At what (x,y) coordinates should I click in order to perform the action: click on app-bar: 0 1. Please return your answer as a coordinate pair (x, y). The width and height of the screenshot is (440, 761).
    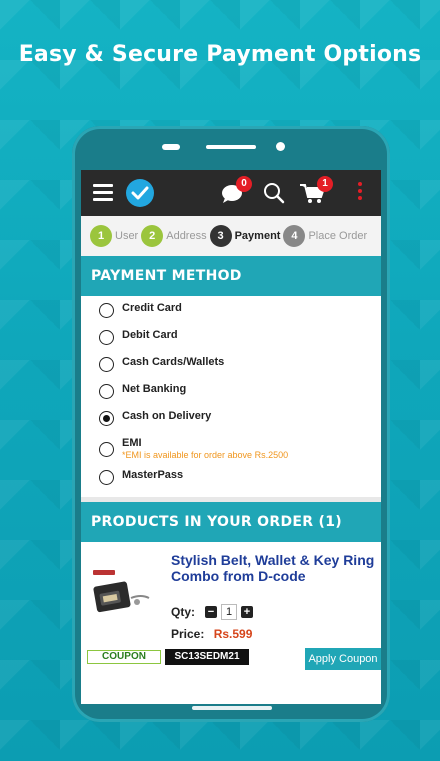
    Looking at the image, I should click on (231, 193).